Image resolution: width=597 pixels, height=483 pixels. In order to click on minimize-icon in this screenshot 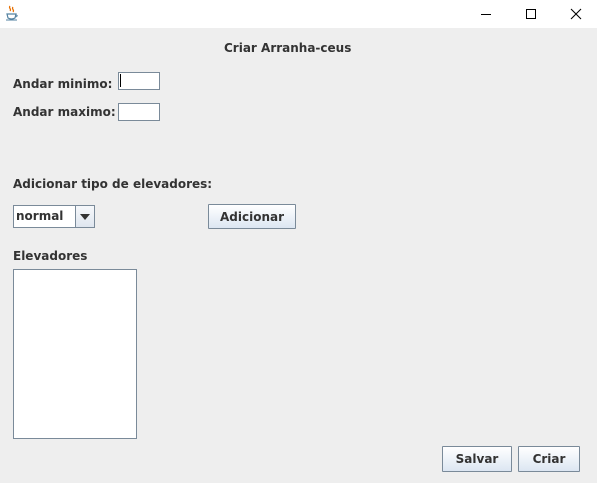, I will do `click(486, 14)`.